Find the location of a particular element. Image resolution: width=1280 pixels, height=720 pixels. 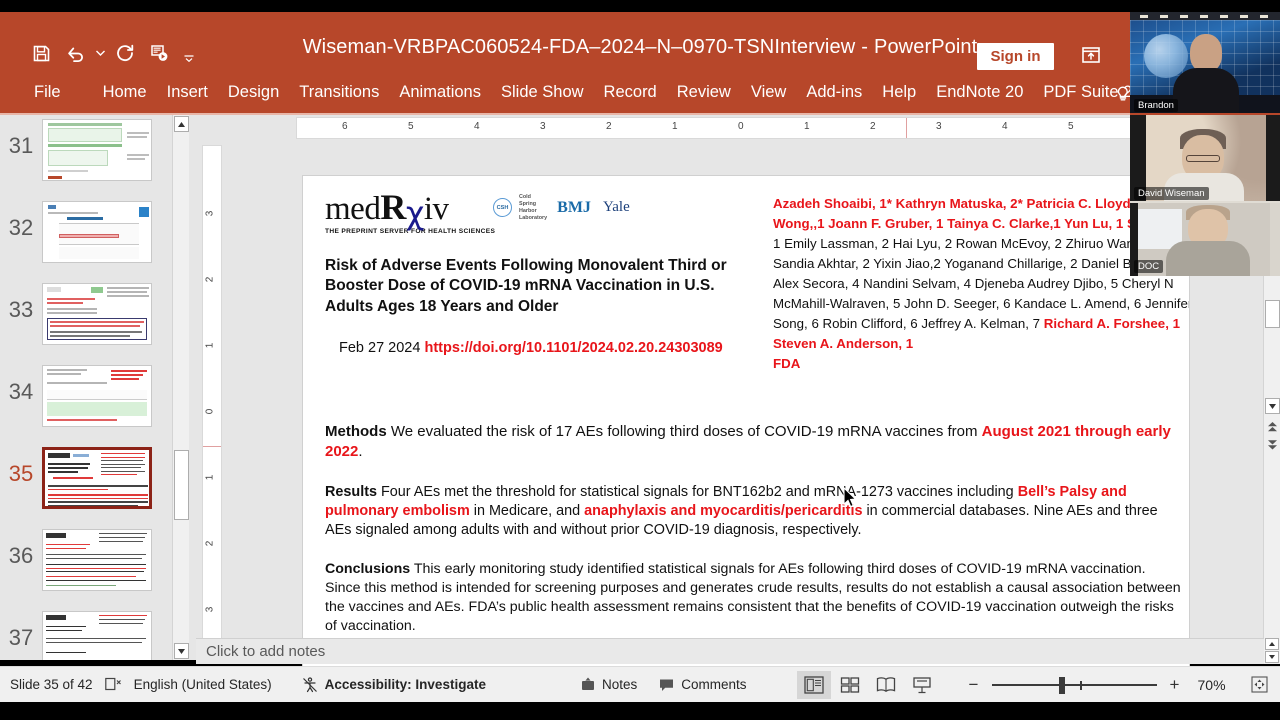

slide-scroll-down-arrow-icon is located at coordinates (1272, 406).